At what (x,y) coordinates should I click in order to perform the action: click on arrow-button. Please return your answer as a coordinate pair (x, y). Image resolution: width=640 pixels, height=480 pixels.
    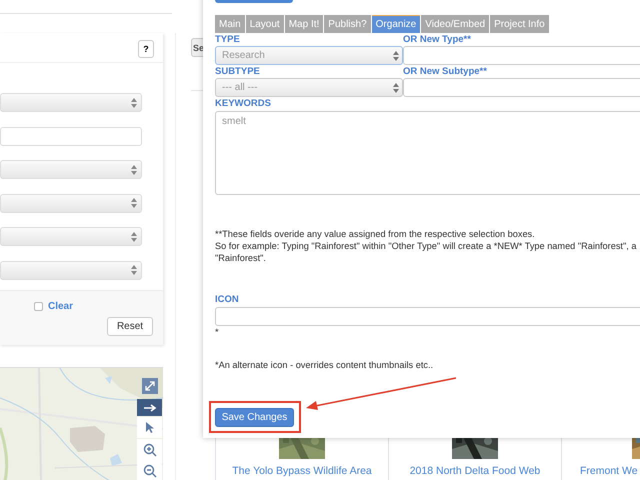
    Looking at the image, I should click on (149, 407).